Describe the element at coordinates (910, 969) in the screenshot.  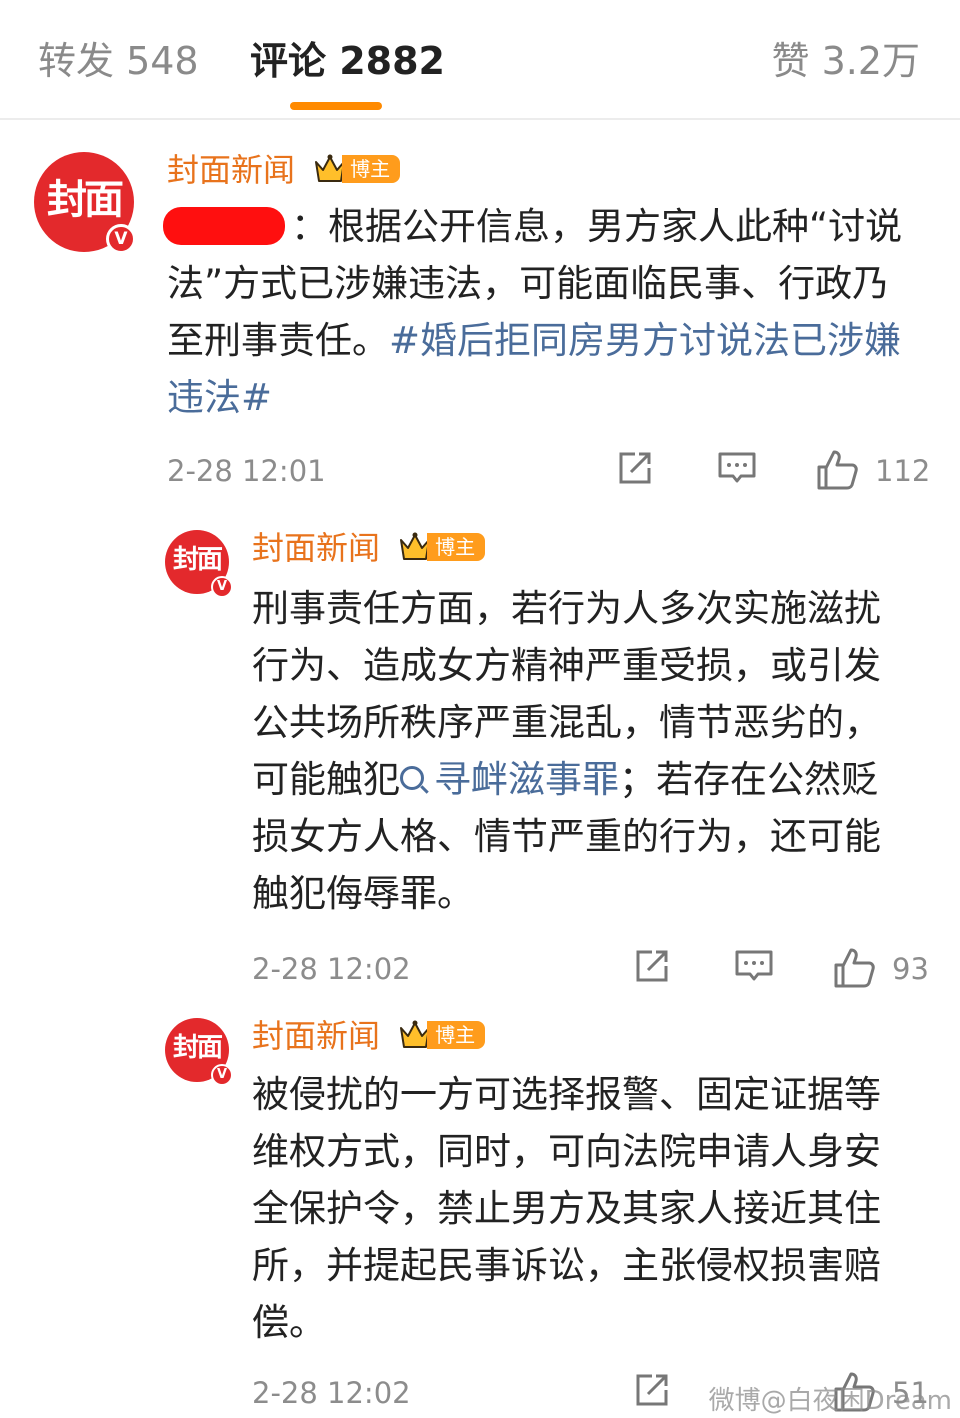
I see `like-count: 93` at that location.